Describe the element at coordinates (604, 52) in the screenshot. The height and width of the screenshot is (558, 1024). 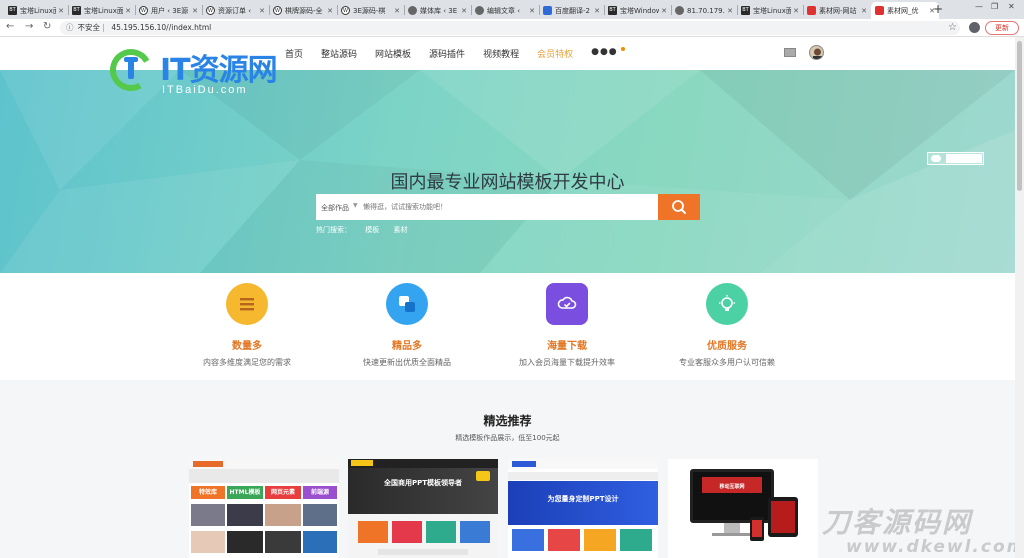
I see `more-dots-icon: ●●●` at that location.